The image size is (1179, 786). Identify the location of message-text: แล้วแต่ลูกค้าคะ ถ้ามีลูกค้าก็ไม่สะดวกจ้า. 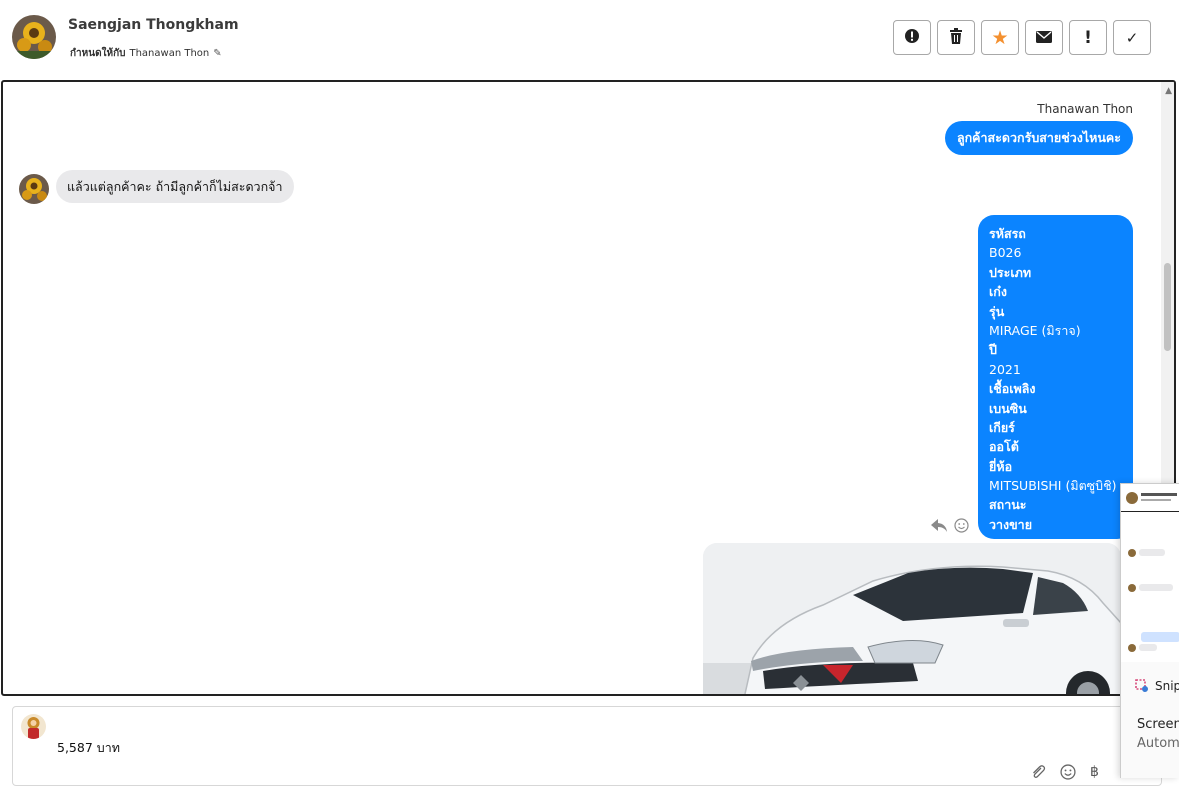
(175, 186).